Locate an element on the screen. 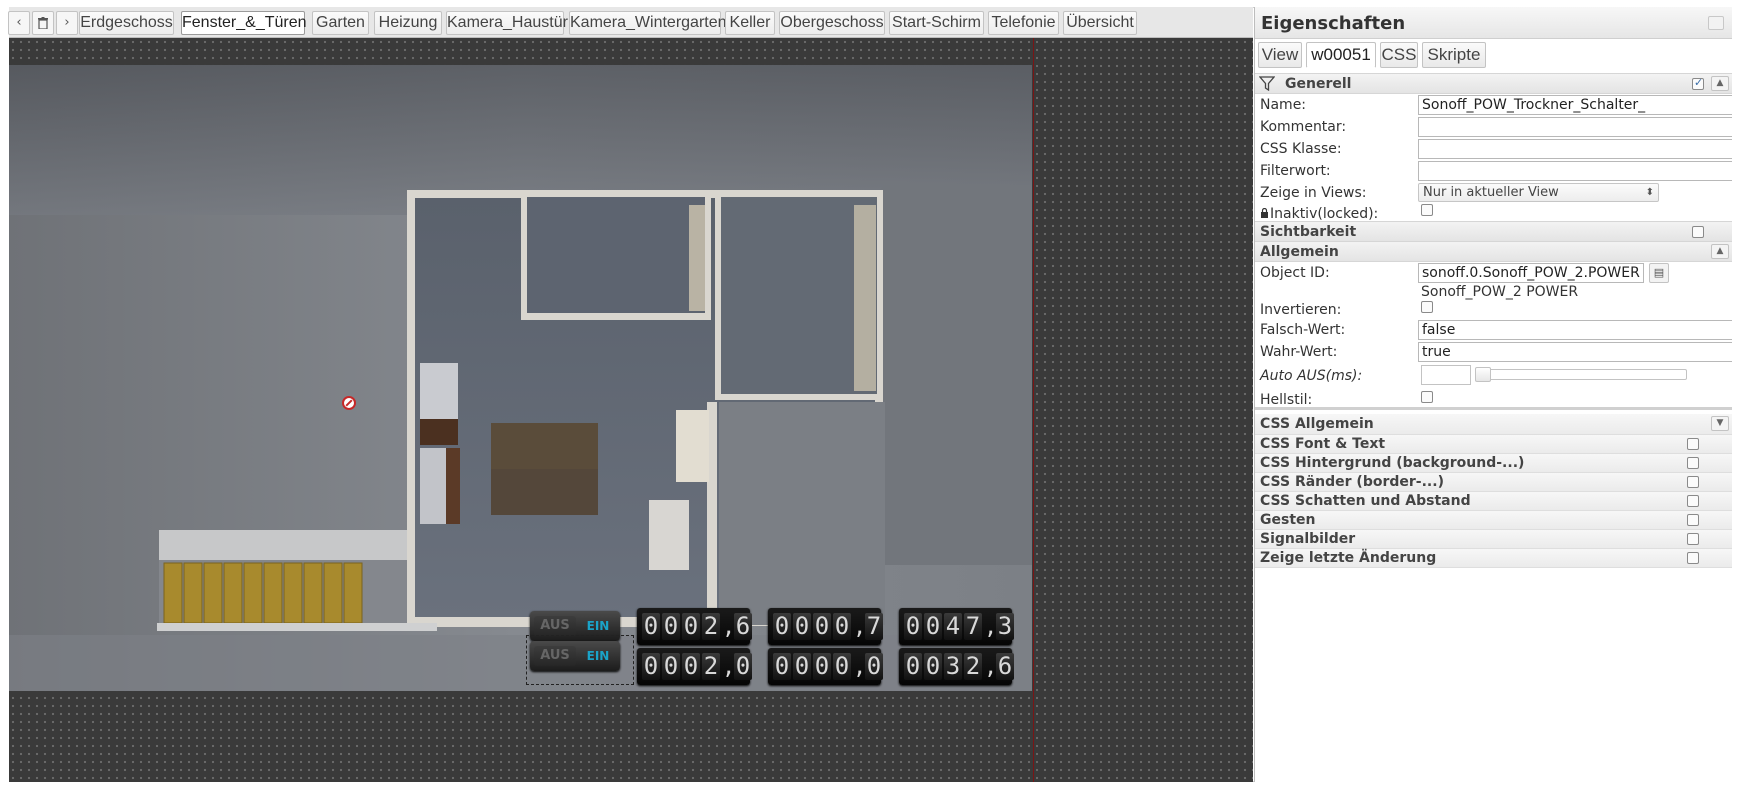 This screenshot has height=789, width=1737. tab-css: CSS is located at coordinates (1399, 55).